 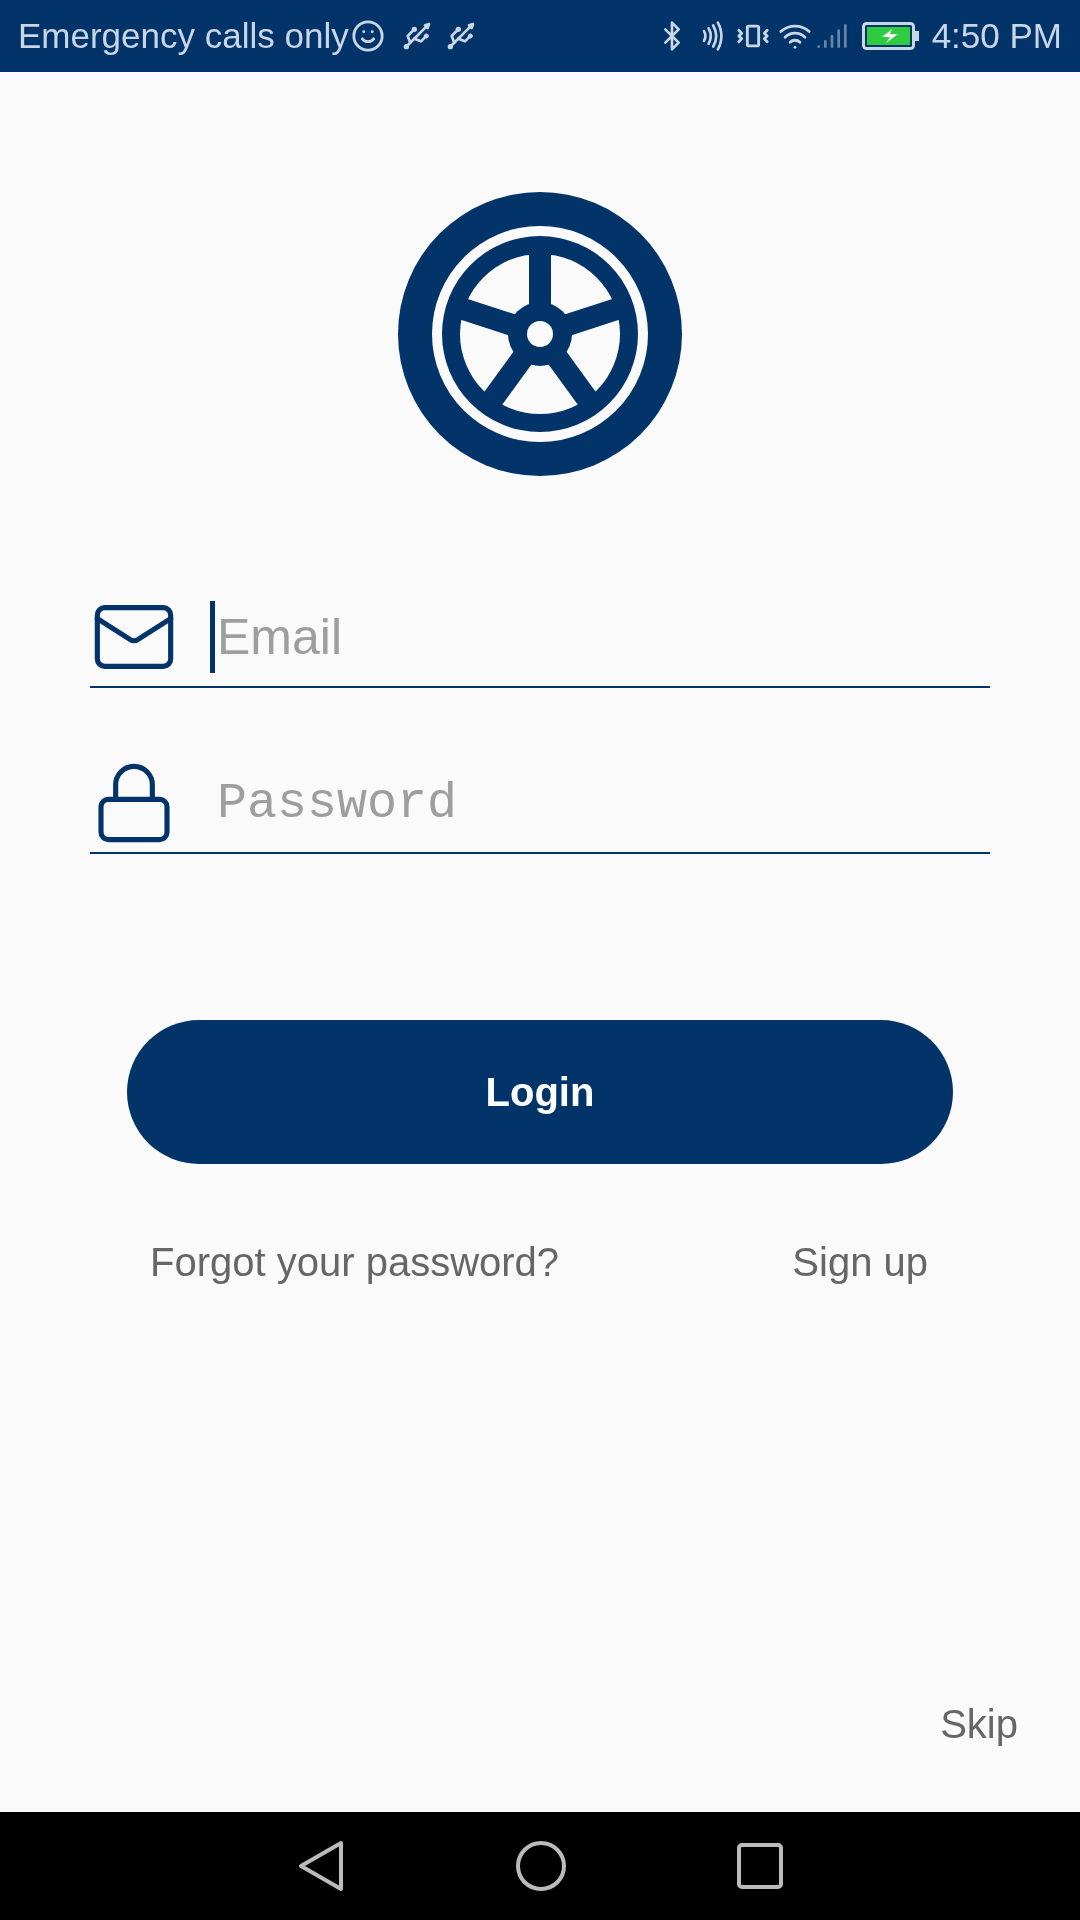 I want to click on sign-up-link: Sign up, so click(x=860, y=1262).